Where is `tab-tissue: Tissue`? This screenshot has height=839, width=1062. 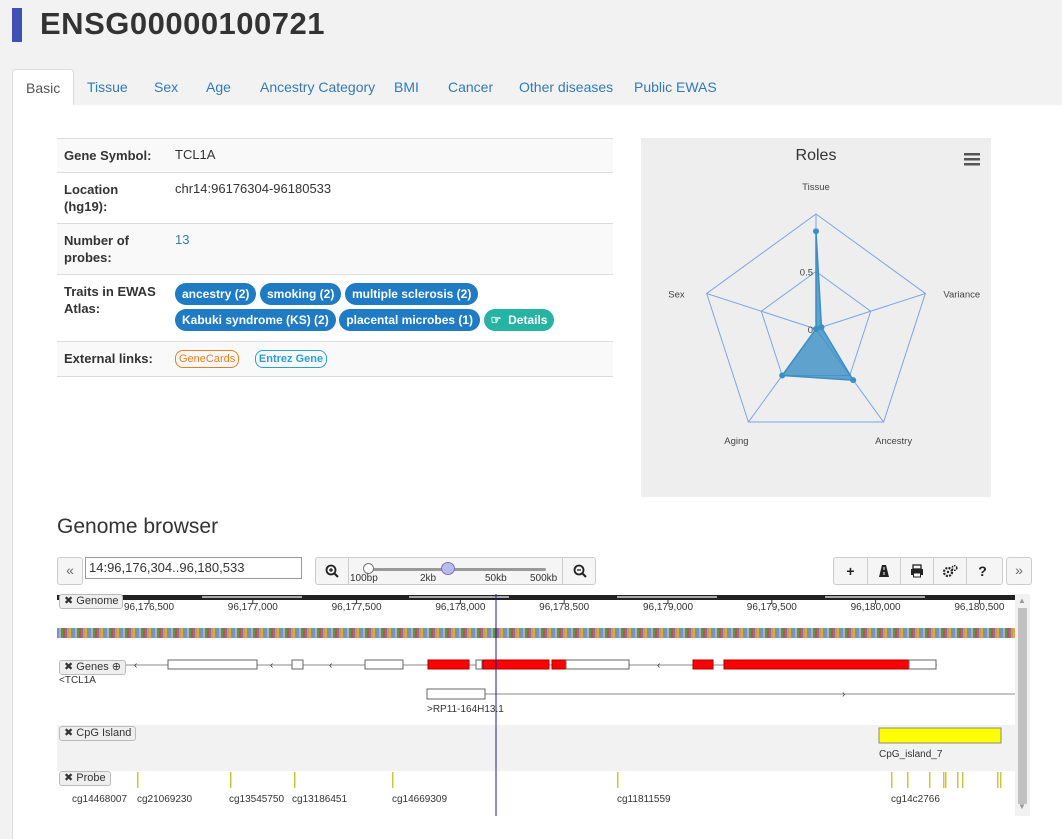
tab-tissue: Tissue is located at coordinates (107, 87).